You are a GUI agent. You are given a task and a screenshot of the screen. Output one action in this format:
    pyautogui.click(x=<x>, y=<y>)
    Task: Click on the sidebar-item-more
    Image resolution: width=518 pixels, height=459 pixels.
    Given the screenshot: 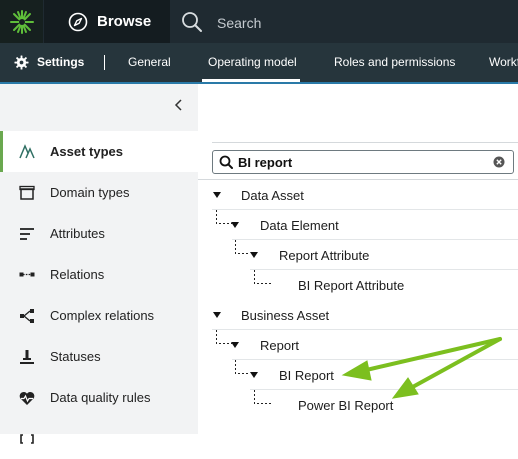 What is the action you would take?
    pyautogui.click(x=99, y=438)
    